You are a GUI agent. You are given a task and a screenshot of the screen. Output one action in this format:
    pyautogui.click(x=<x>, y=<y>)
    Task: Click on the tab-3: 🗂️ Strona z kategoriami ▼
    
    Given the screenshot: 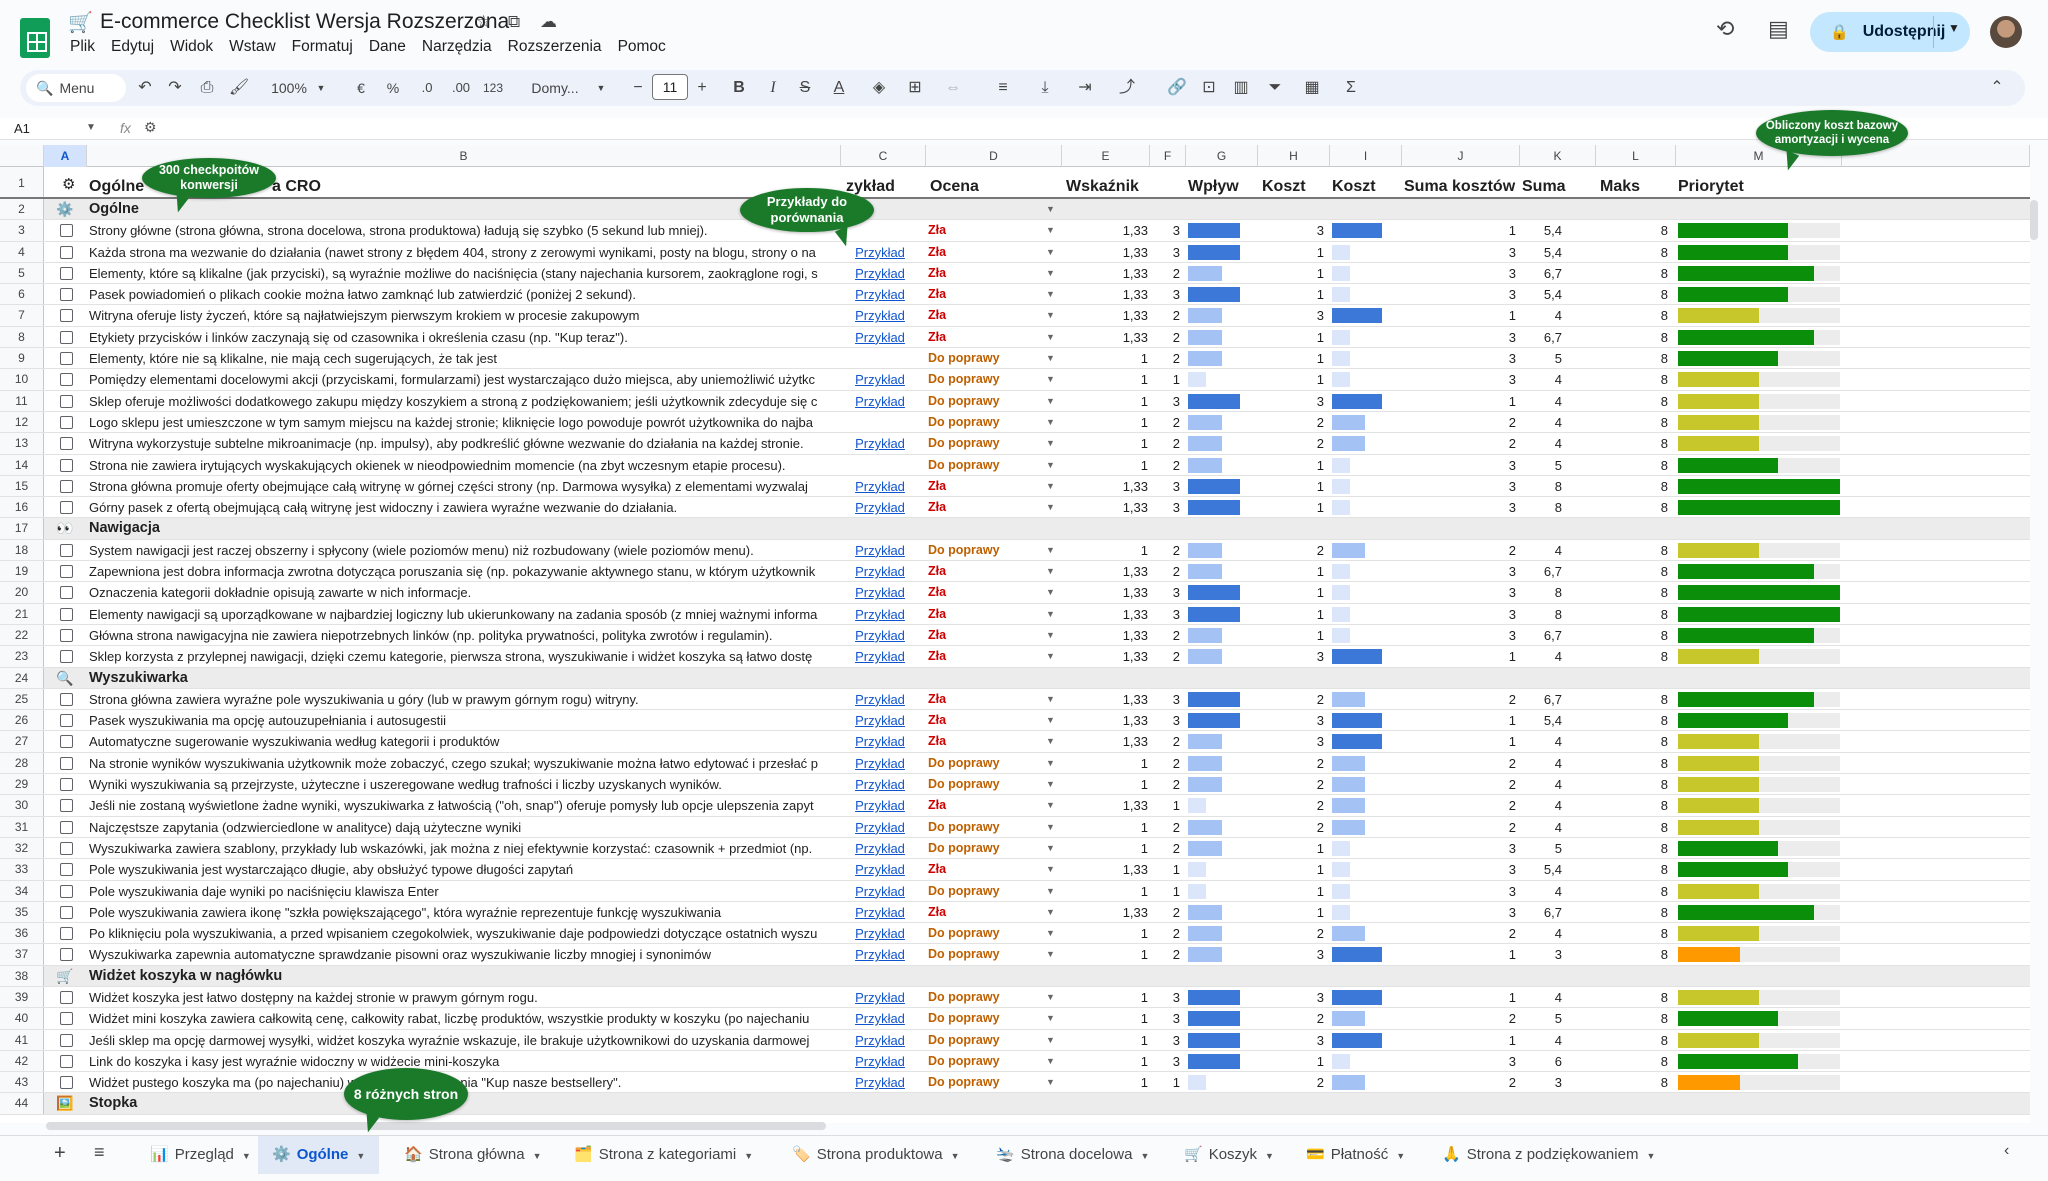 What is the action you would take?
    pyautogui.click(x=663, y=1155)
    